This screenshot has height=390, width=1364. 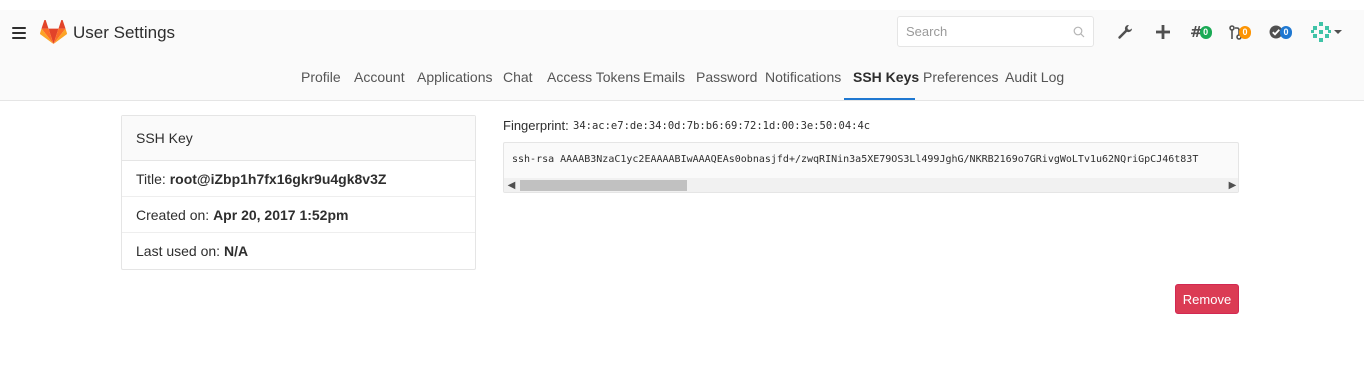 I want to click on tab-ssh-keys: SSH Keys, so click(x=886, y=85).